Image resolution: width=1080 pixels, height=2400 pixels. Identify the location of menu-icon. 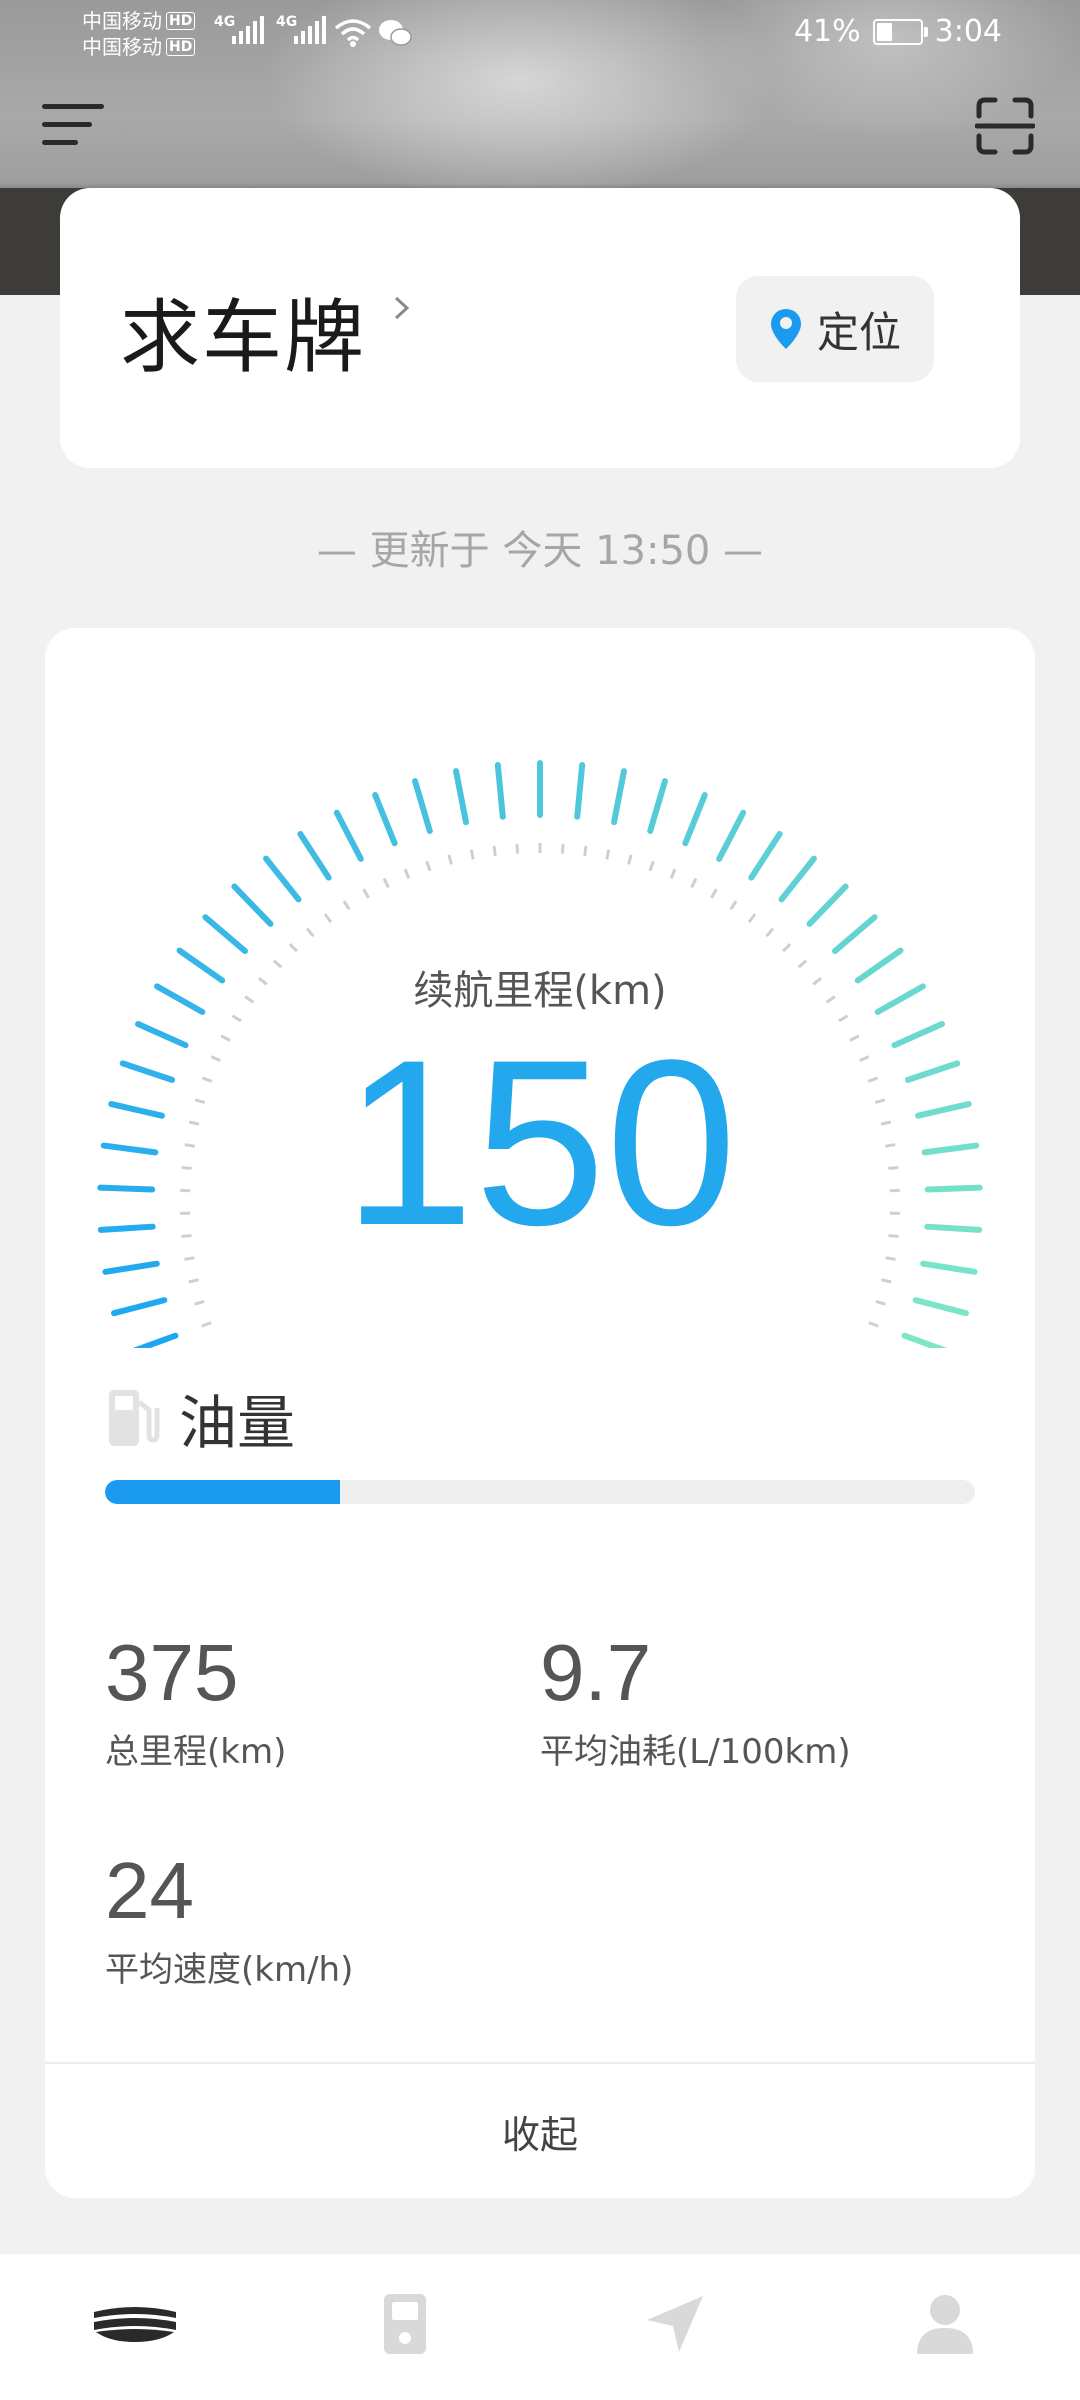
(74, 125).